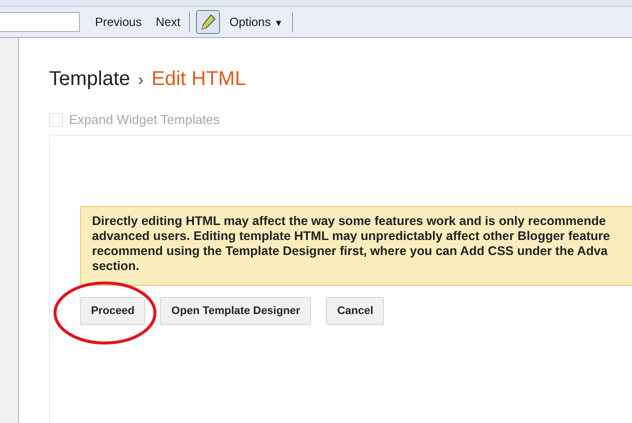  I want to click on action-button: Open Template Designer, so click(236, 311).